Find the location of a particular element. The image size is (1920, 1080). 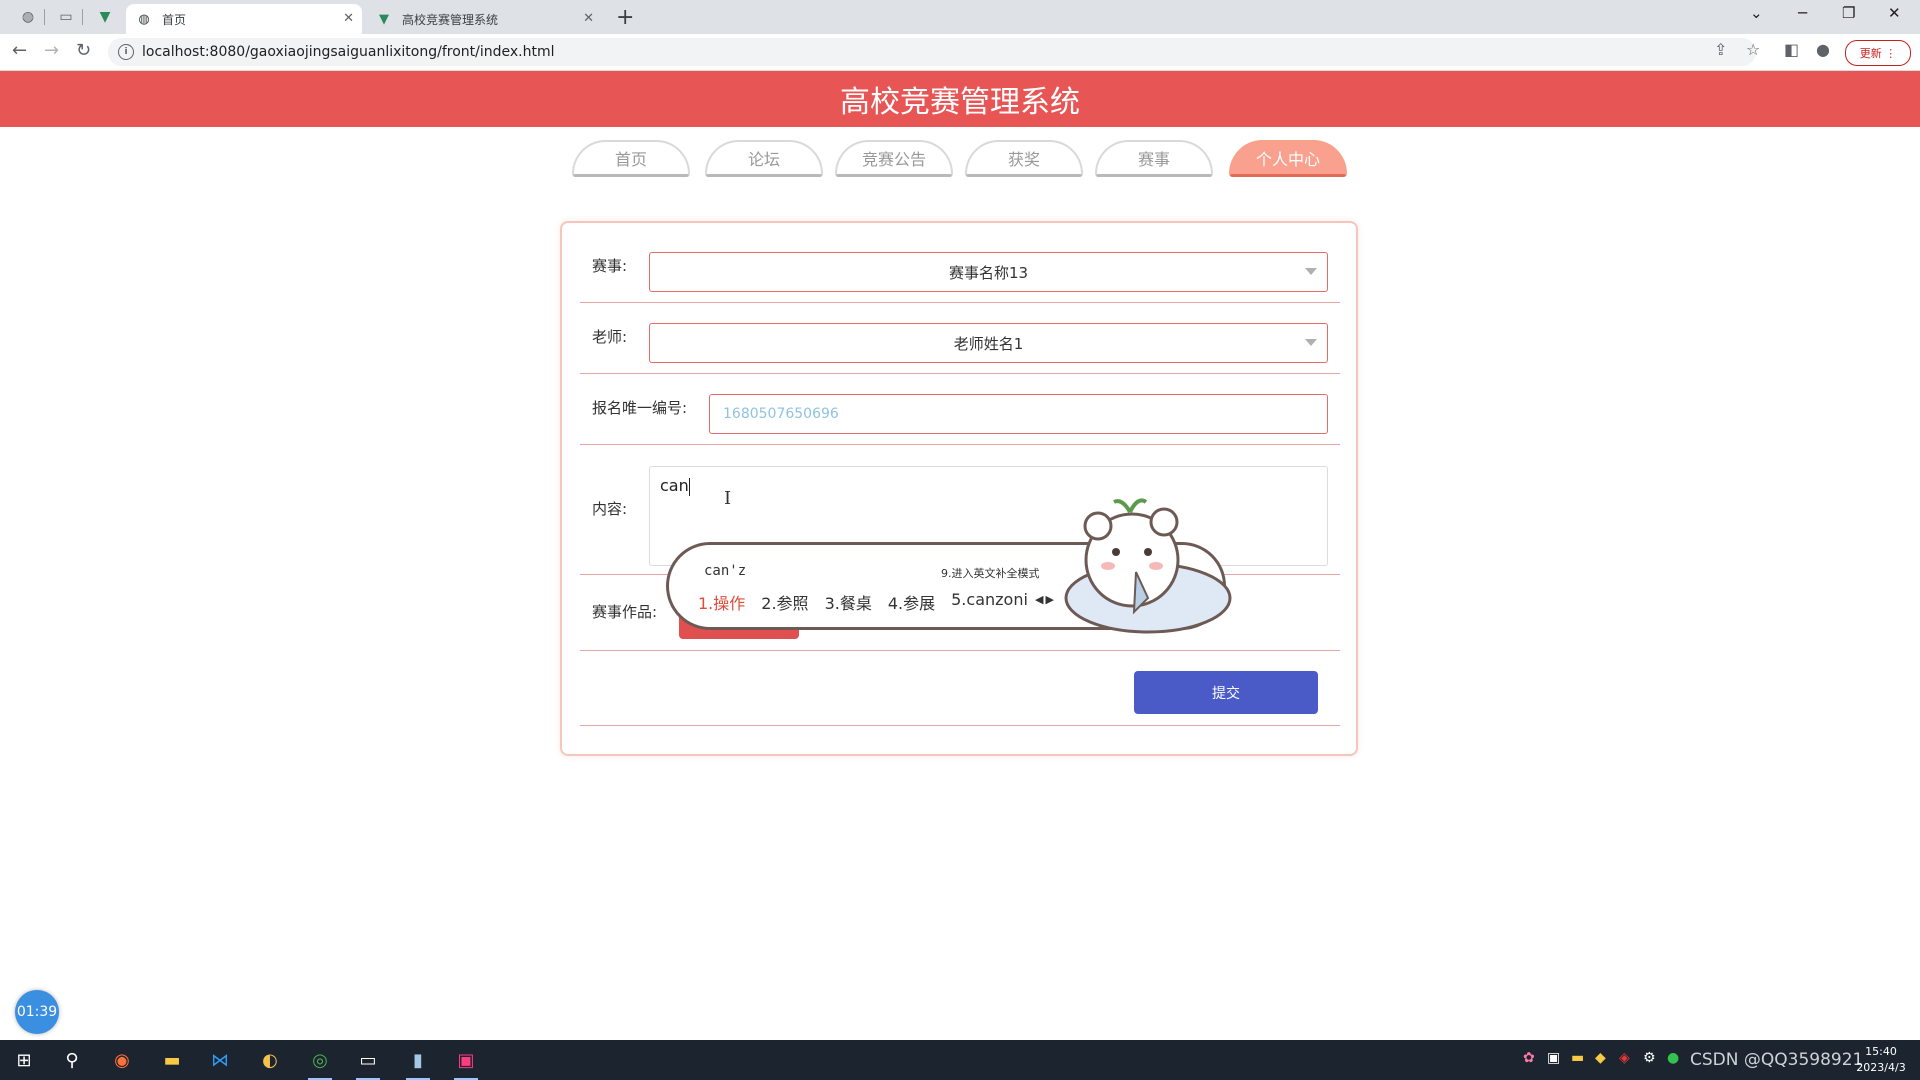

profile-icon: ● is located at coordinates (1823, 49).